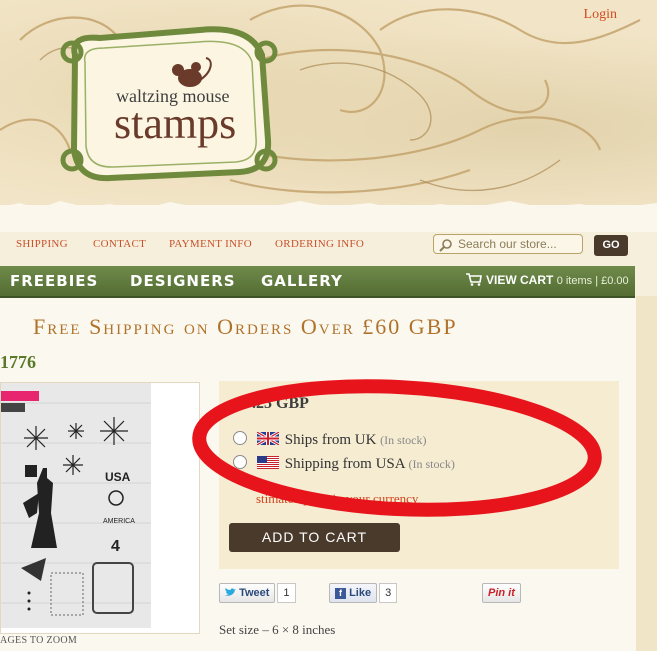  I want to click on logo-text-large: stamps, so click(175, 123).